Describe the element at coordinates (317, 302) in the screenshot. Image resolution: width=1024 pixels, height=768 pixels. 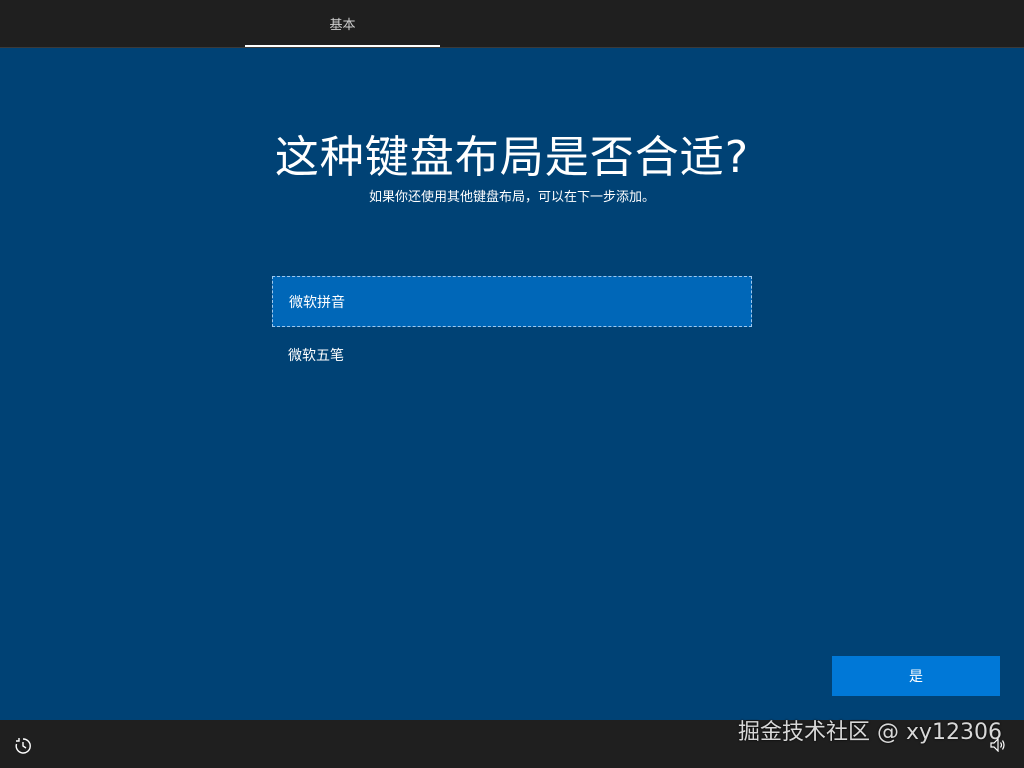
I see `keyboard-option-label: 微软拼音` at that location.